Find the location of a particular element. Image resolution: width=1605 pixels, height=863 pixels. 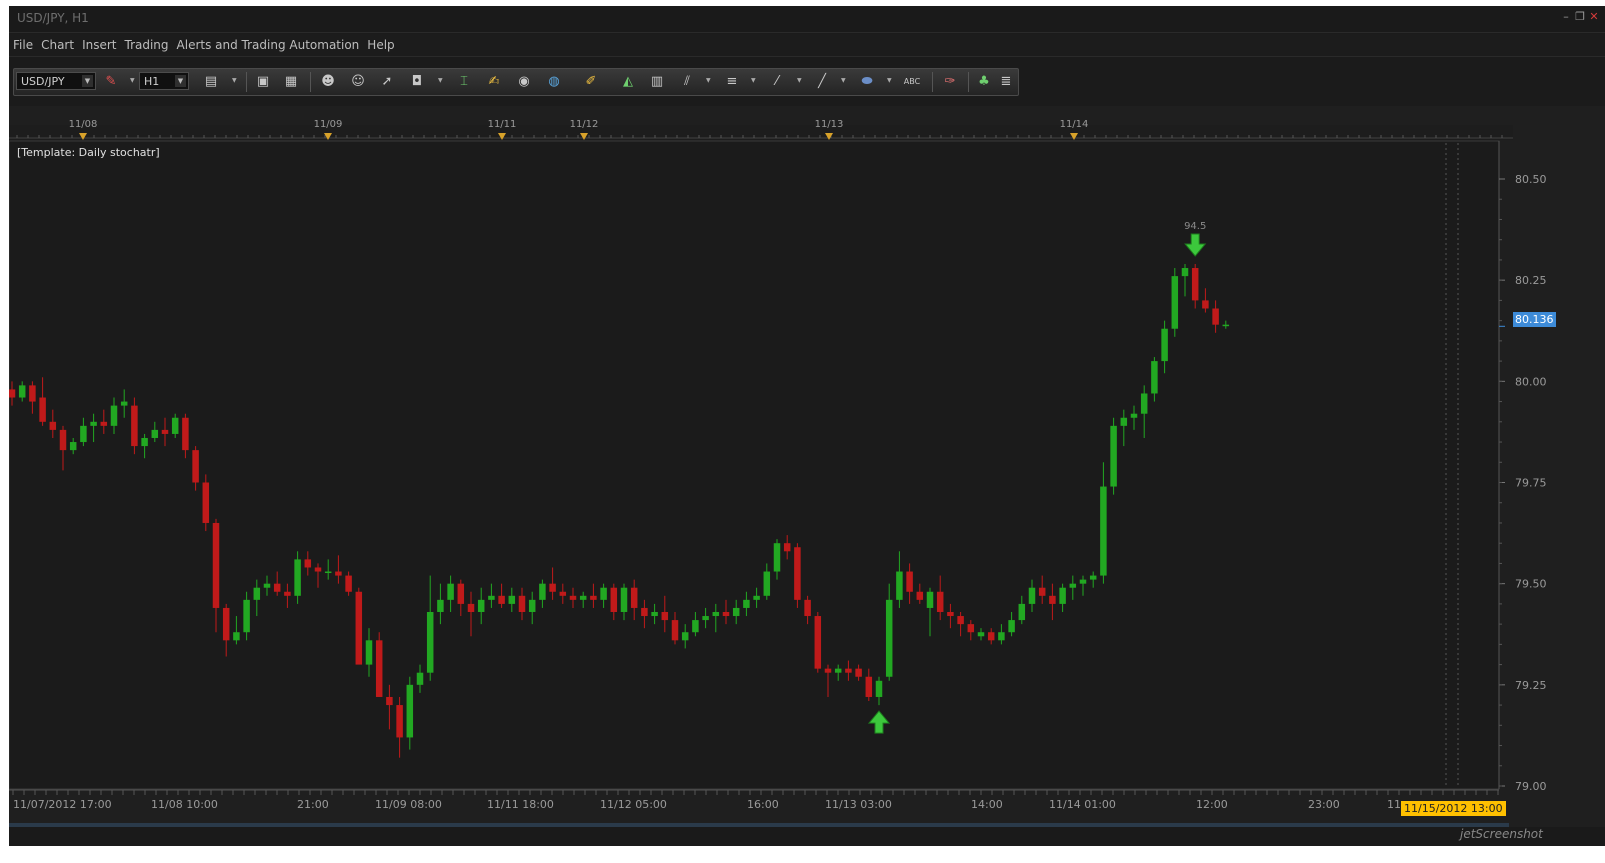

restore-button: ❐ is located at coordinates (1580, 16).